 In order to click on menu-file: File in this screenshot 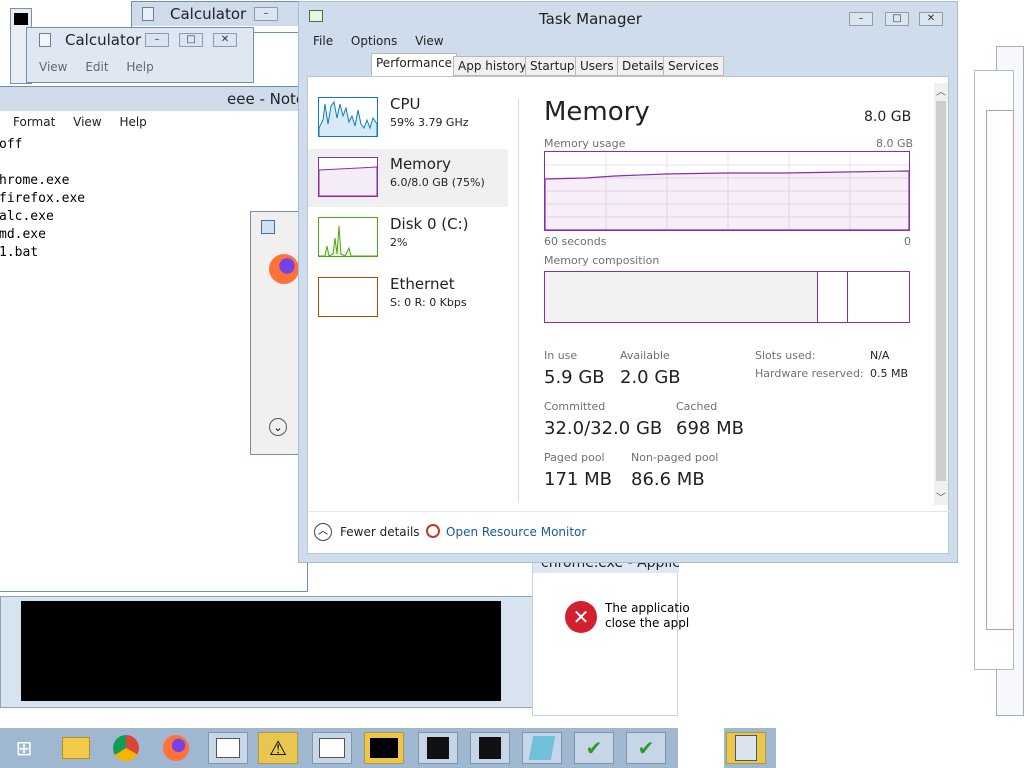, I will do `click(323, 41)`.